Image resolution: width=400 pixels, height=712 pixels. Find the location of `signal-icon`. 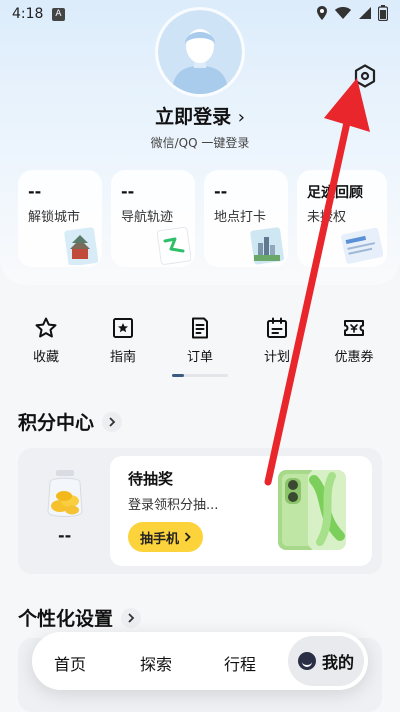

signal-icon is located at coordinates (365, 13).